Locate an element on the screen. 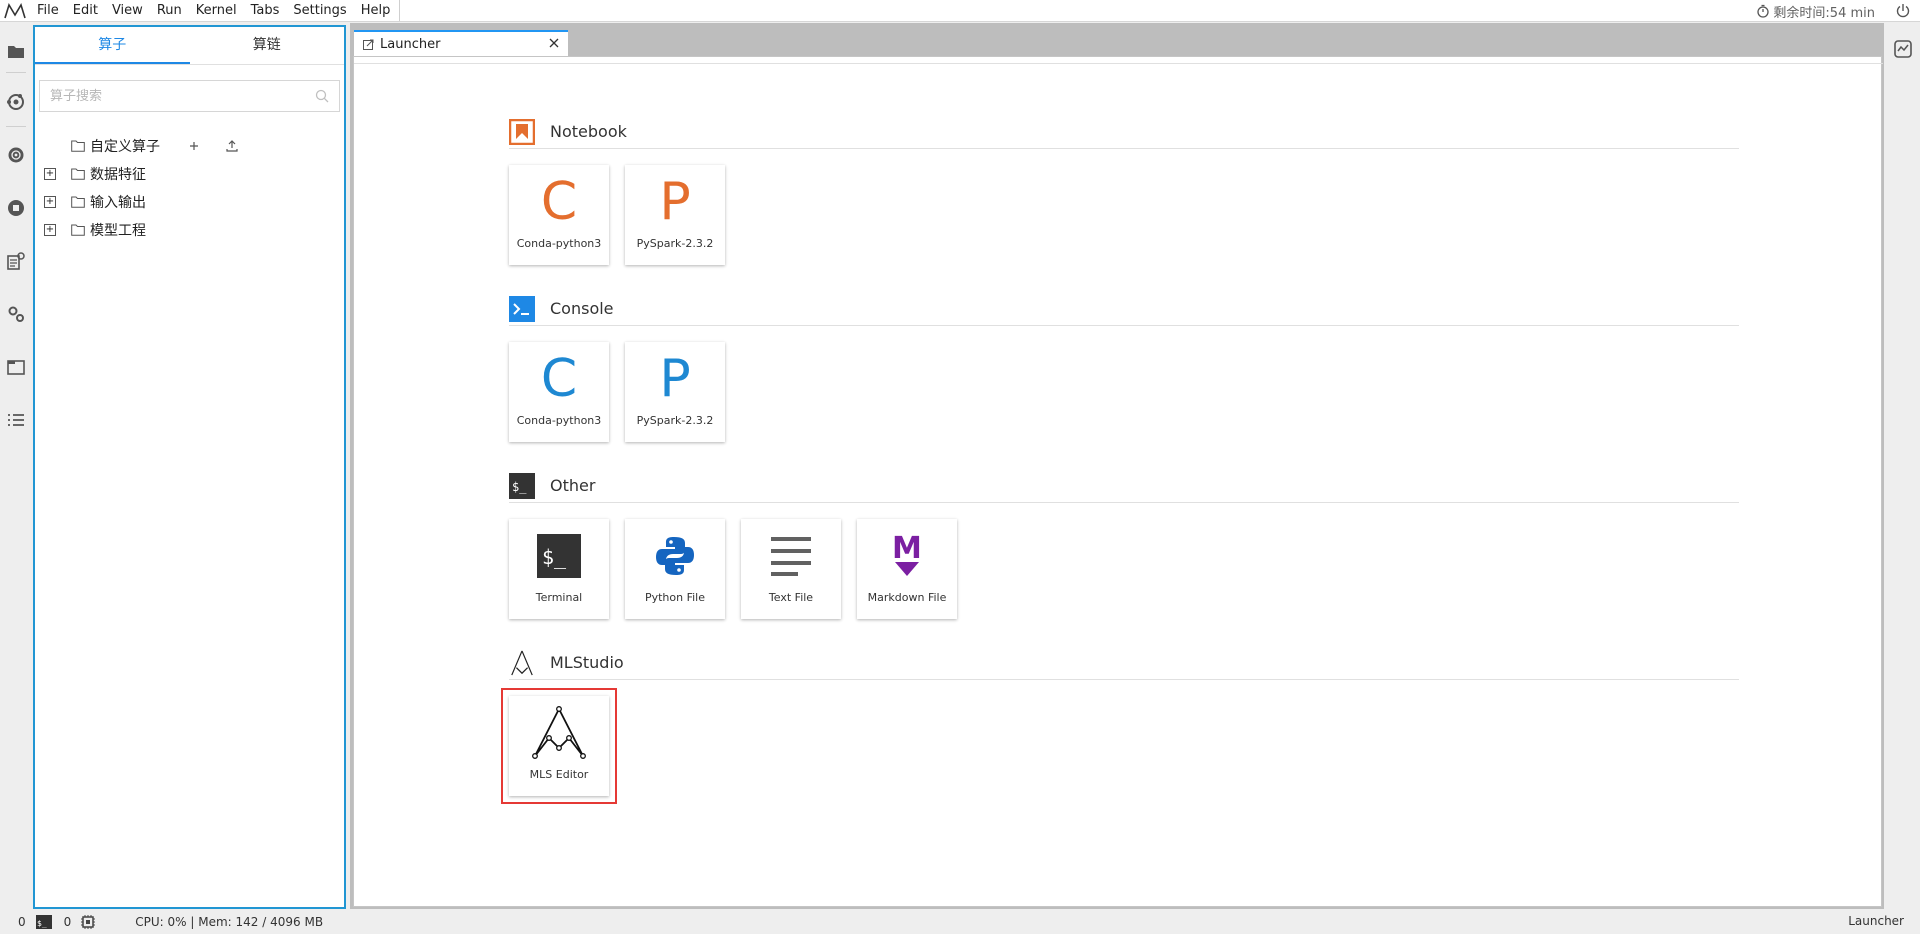 The width and height of the screenshot is (1920, 934). tab-operator-chains: 算链 is located at coordinates (267, 45).